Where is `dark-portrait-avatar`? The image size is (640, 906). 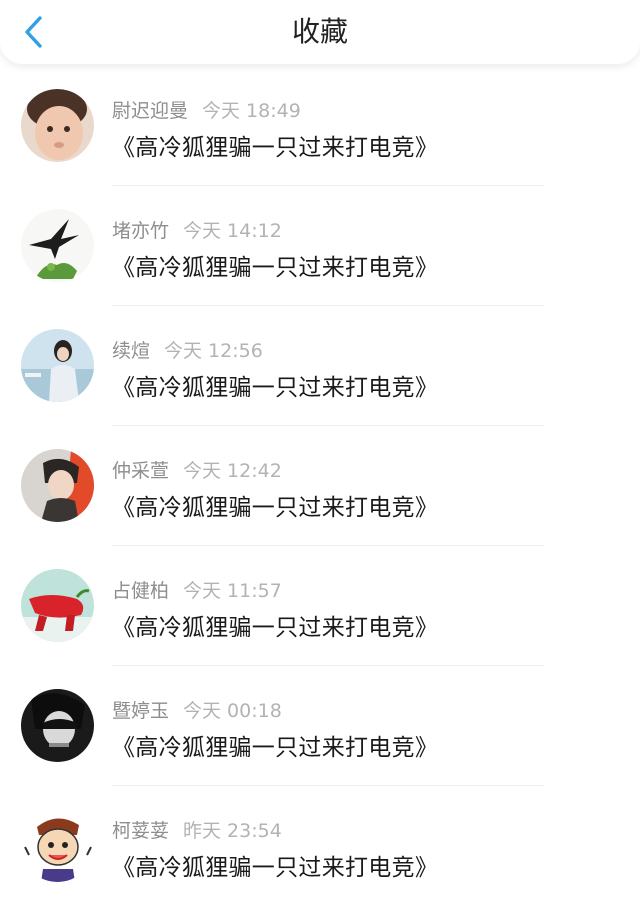
dark-portrait-avatar is located at coordinates (57, 725).